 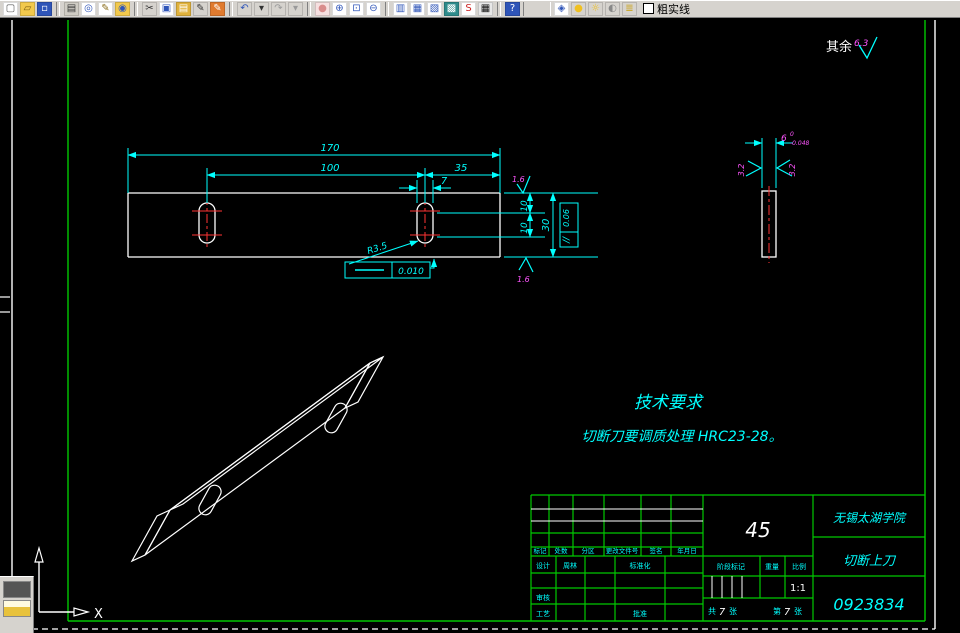 What do you see at coordinates (792, 134) in the screenshot?
I see `dim-thickness-upper: 0` at bounding box center [792, 134].